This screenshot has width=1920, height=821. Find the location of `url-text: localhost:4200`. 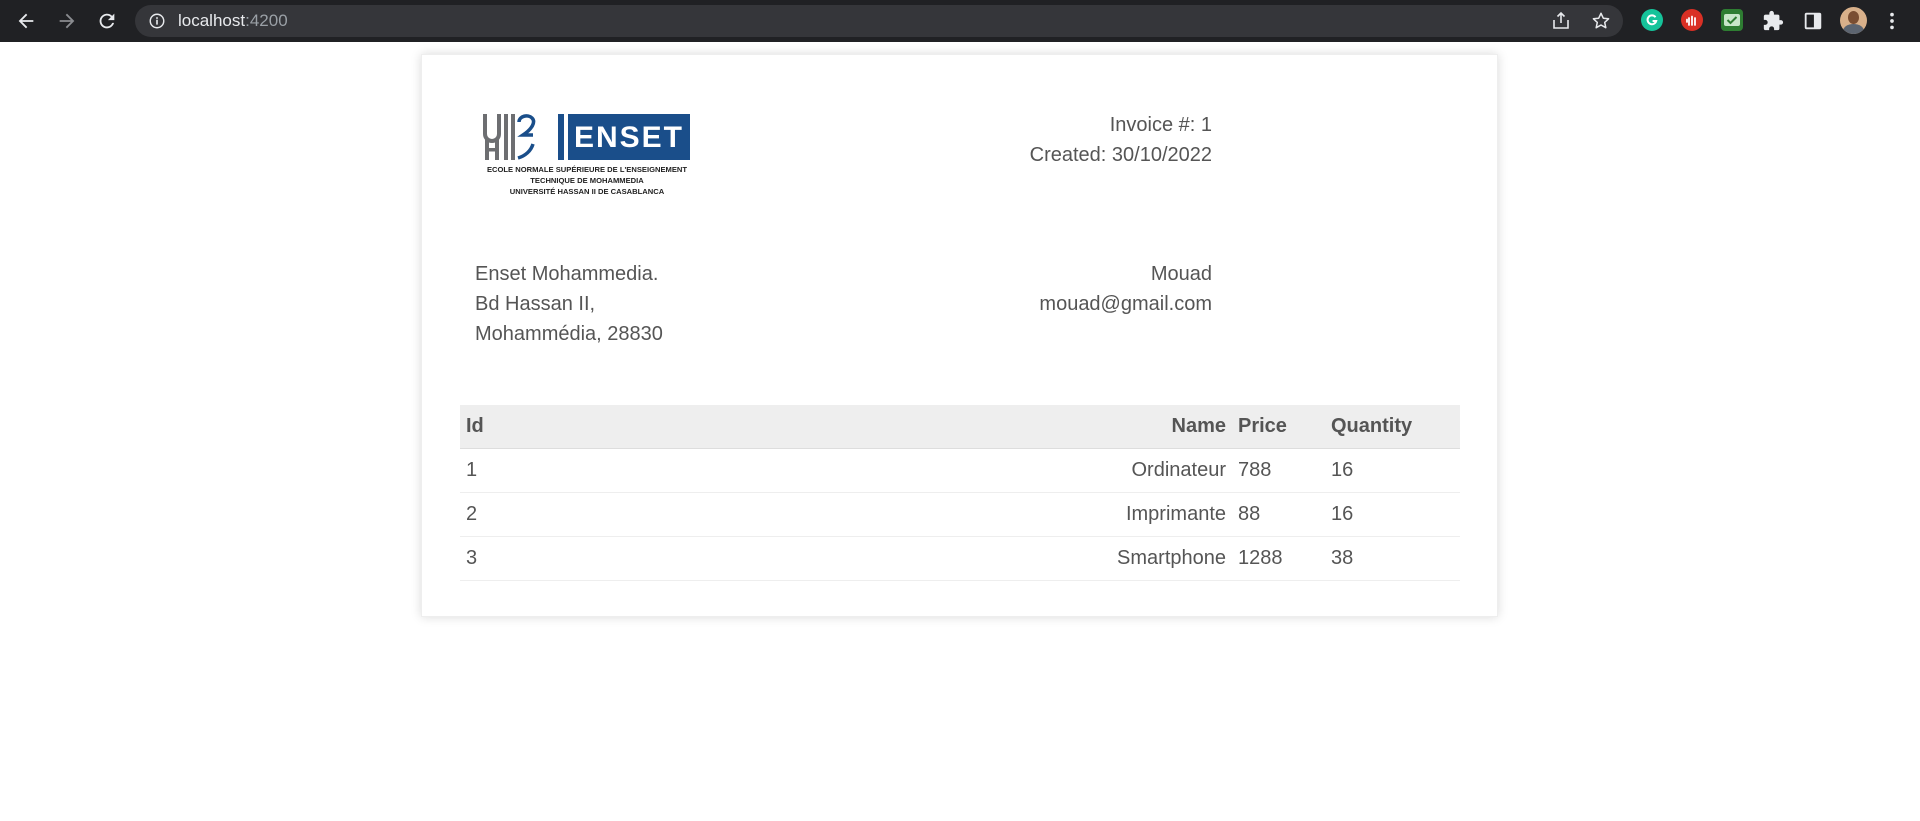

url-text: localhost:4200 is located at coordinates (233, 21).